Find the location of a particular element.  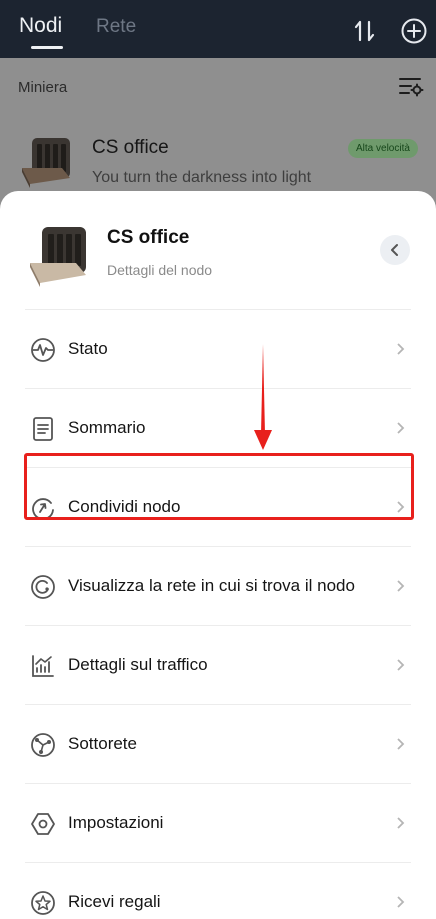

chevron-left-icon is located at coordinates (394, 250).